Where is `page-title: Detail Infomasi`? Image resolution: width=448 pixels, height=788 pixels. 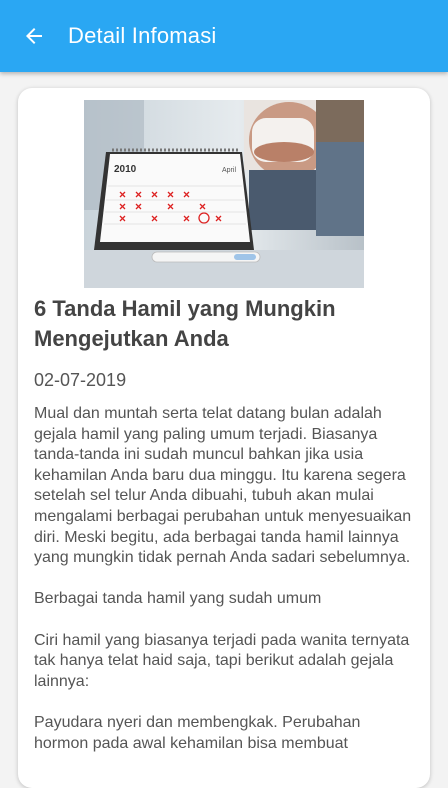 page-title: Detail Infomasi is located at coordinates (142, 35).